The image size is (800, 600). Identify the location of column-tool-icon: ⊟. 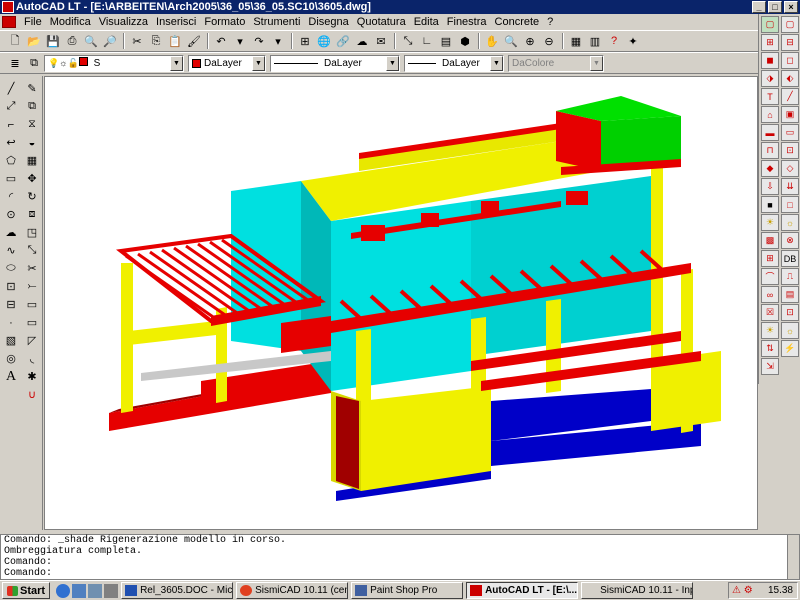
(790, 42).